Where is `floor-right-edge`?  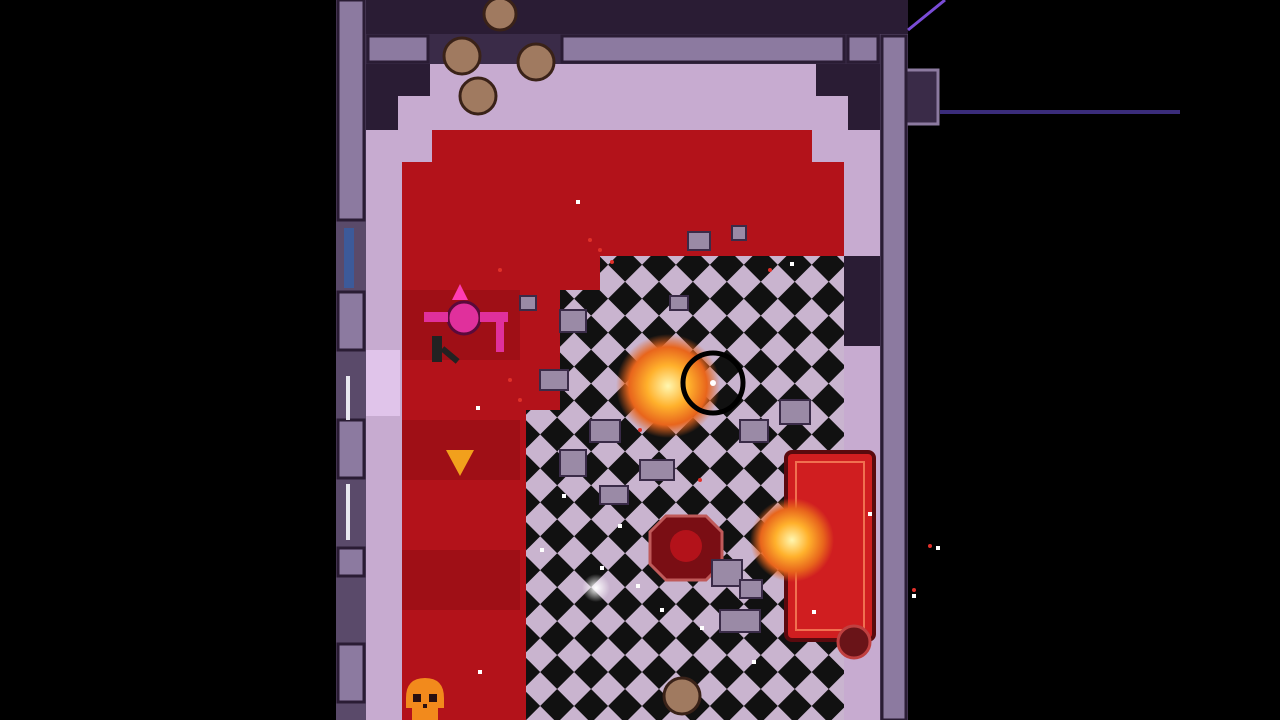
floor-right-edge is located at coordinates (862, 301).